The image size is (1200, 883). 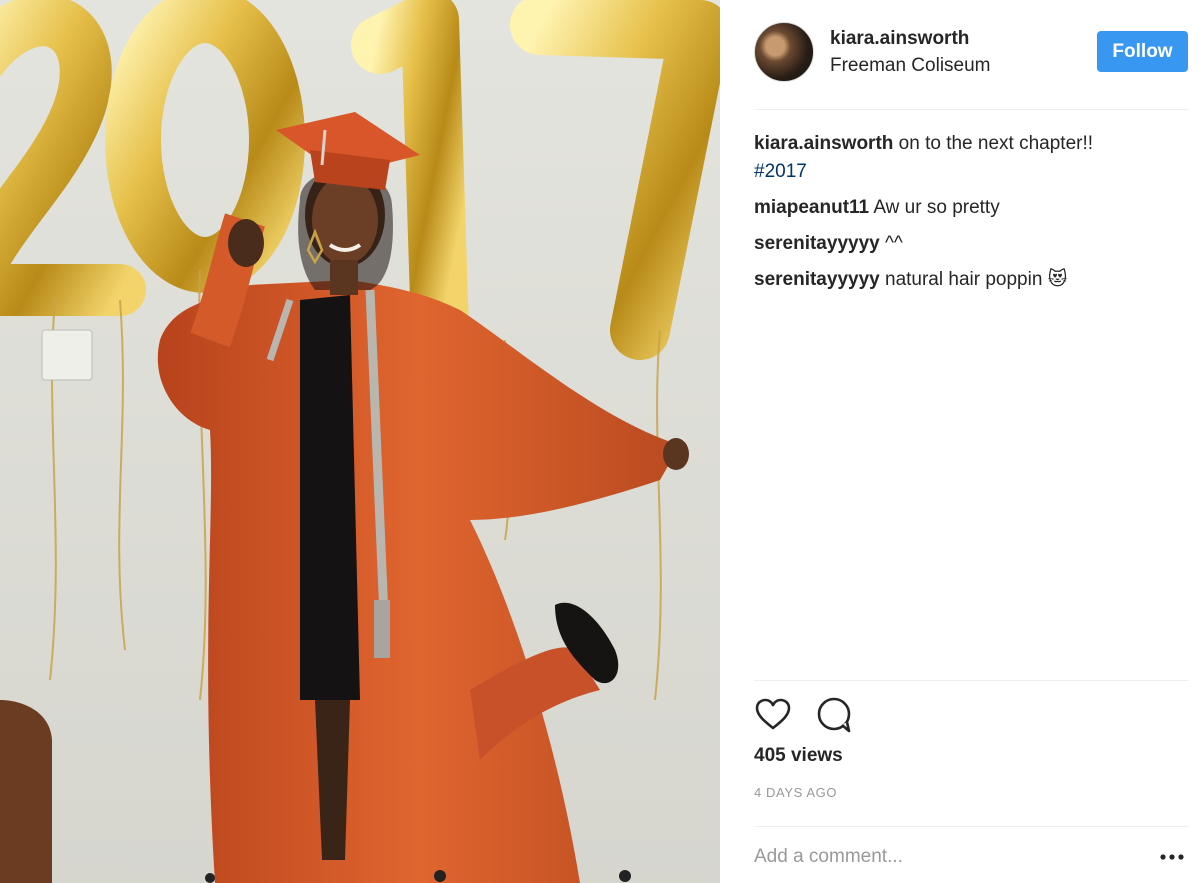 I want to click on comment-bubble-icon, so click(x=834, y=715).